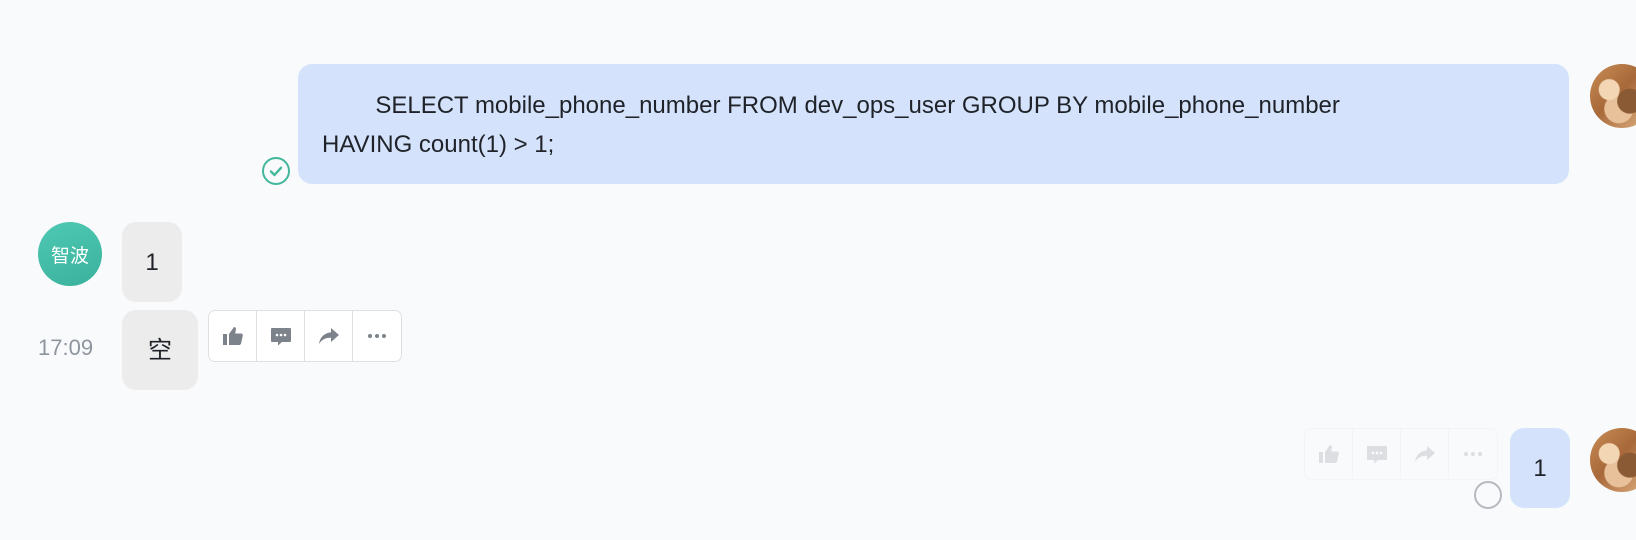  I want to click on reply-message-bubble: 1, so click(152, 262).